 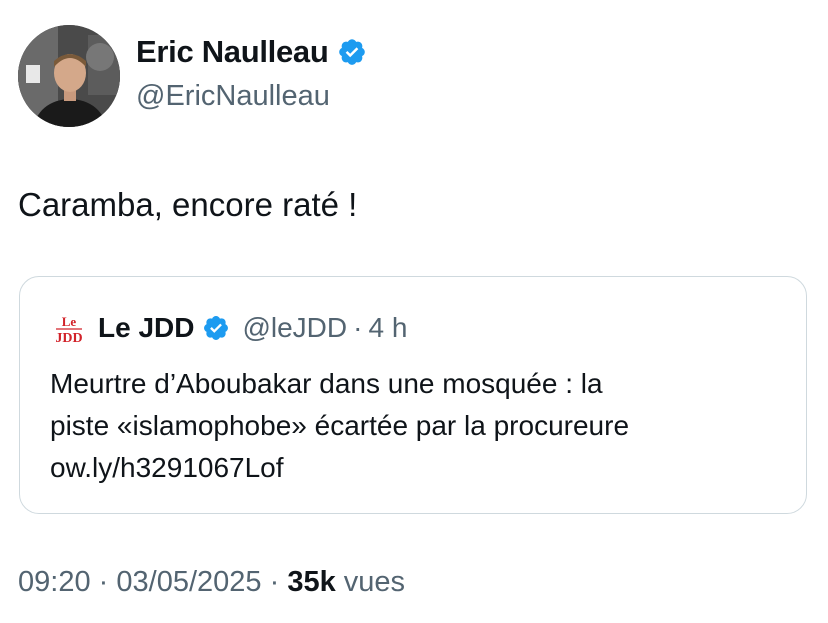 I want to click on views-count: 35k, so click(x=311, y=582).